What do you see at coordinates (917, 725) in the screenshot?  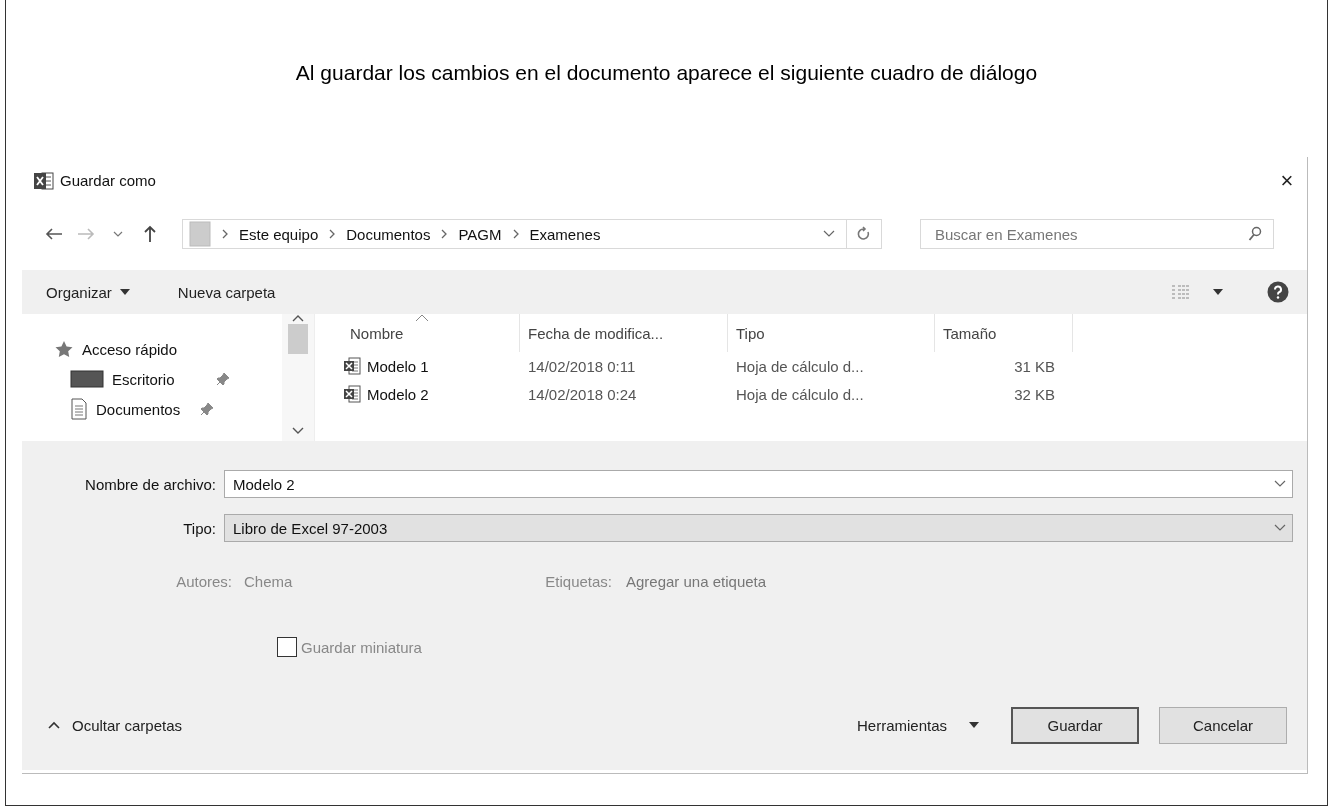 I see `tools-menu: Herramientas` at bounding box center [917, 725].